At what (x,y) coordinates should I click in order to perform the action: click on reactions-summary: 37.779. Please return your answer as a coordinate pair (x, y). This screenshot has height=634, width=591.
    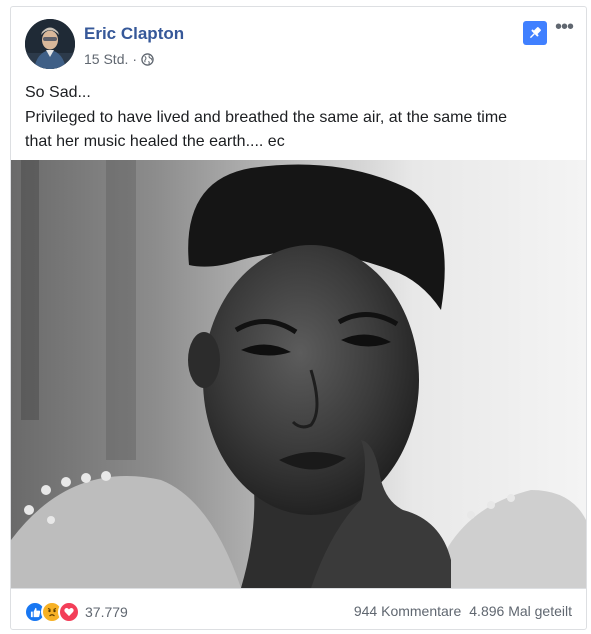
    Looking at the image, I should click on (76, 612).